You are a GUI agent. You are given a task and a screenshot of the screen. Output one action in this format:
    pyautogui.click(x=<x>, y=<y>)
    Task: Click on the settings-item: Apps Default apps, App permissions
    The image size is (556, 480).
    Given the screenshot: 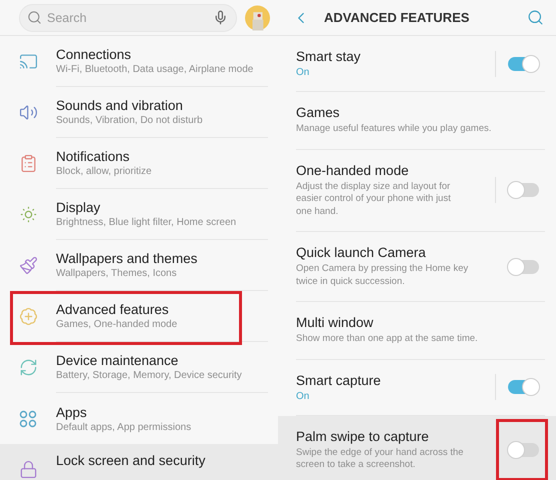 What is the action you would take?
    pyautogui.click(x=139, y=418)
    